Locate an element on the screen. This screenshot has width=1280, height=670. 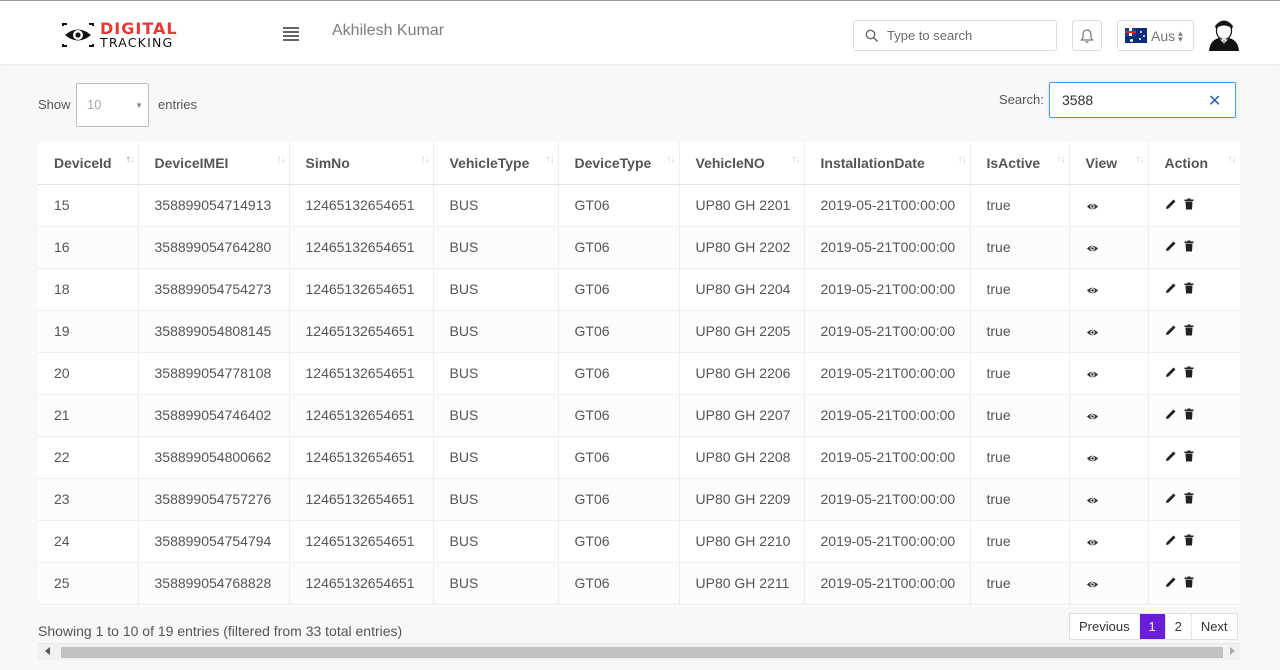
user-name: Akhilesh Kumar is located at coordinates (388, 30).